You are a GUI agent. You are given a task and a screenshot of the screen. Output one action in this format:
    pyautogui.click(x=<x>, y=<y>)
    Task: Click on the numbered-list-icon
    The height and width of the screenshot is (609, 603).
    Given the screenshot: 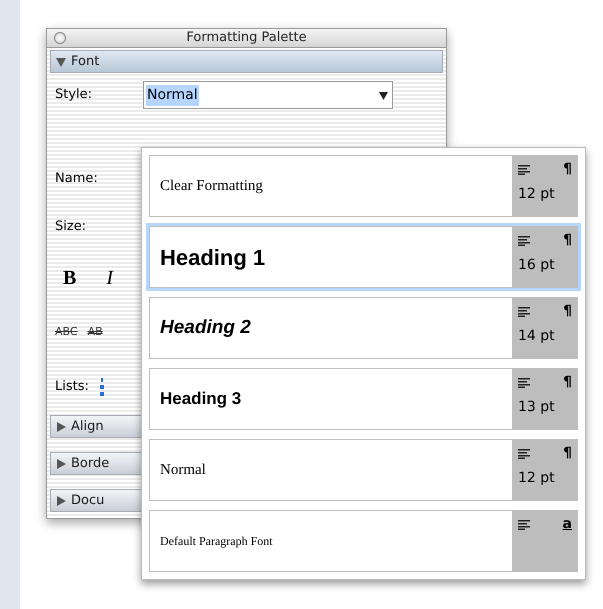 What is the action you would take?
    pyautogui.click(x=101, y=387)
    